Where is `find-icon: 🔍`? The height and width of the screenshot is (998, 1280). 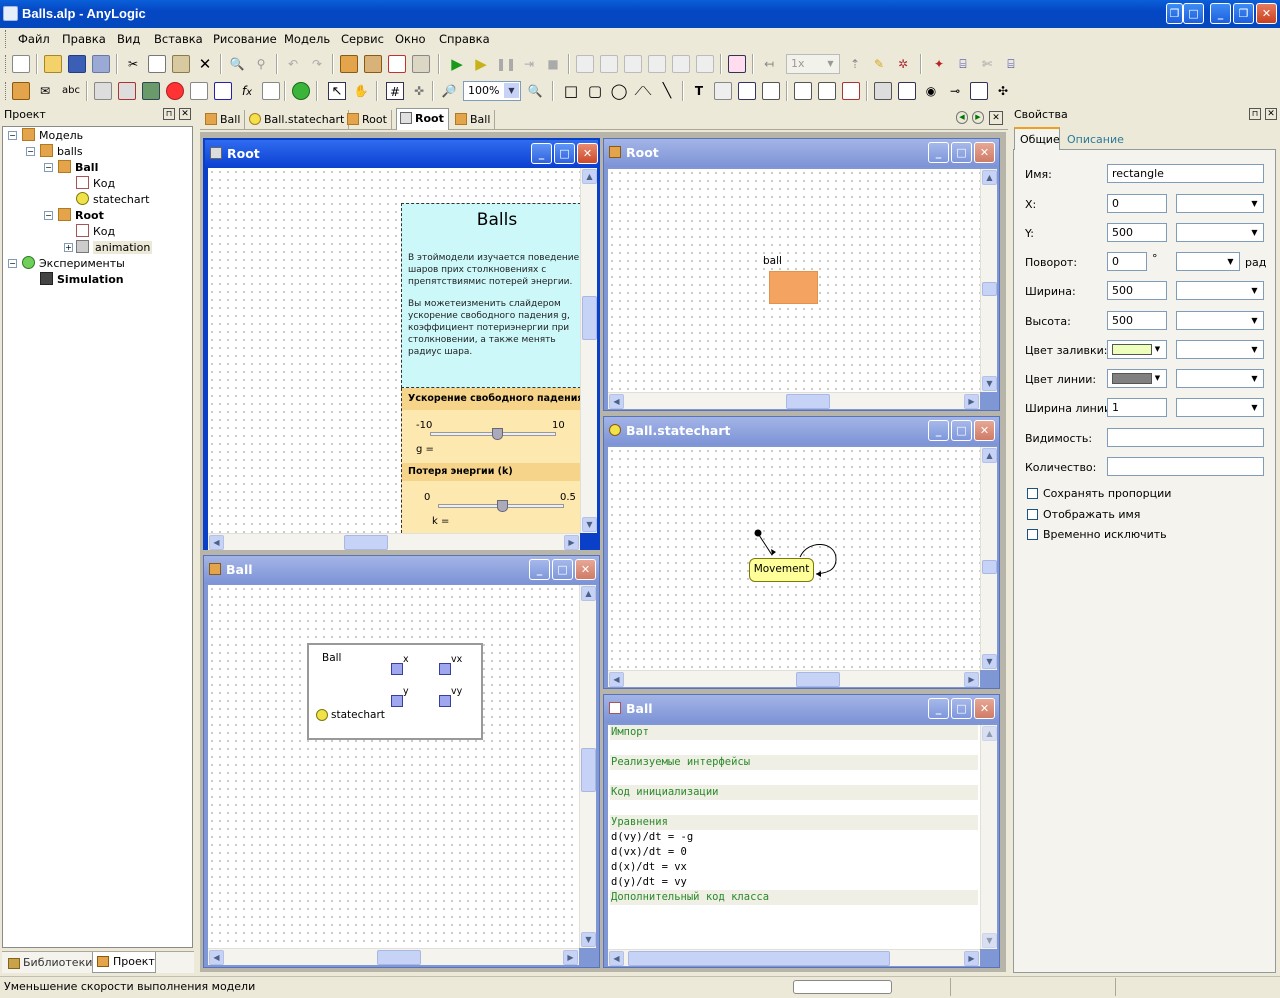
find-icon: 🔍 is located at coordinates (237, 64).